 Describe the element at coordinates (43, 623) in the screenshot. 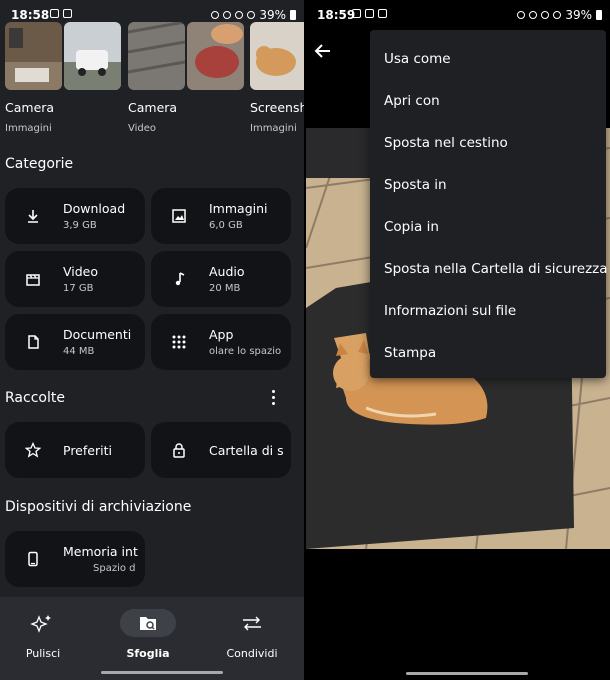

I see `sparkle-icon` at that location.